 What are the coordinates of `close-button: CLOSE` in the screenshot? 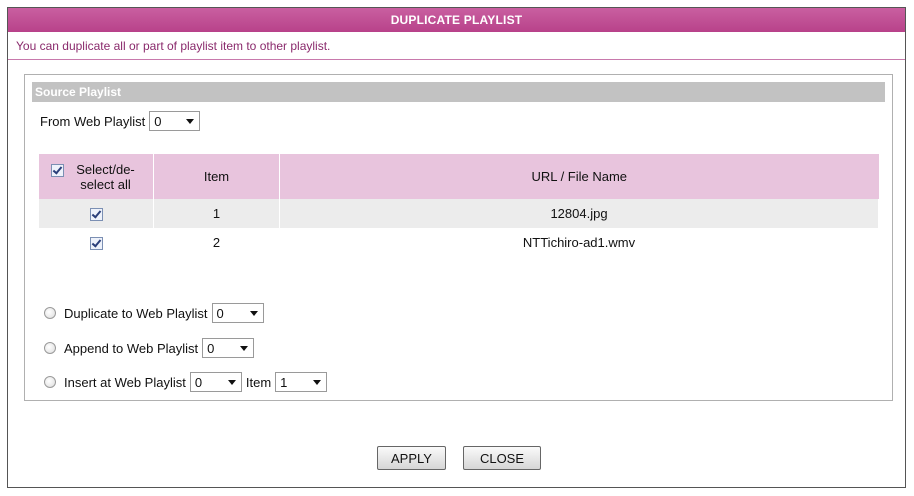 It's located at (502, 458).